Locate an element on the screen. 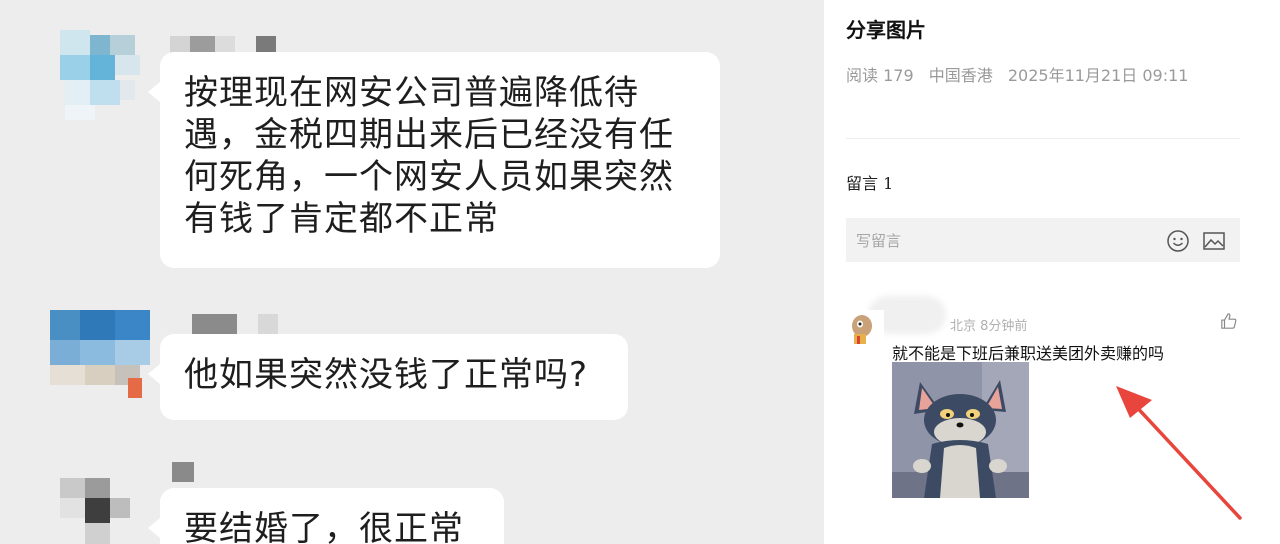 Image resolution: width=1280 pixels, height=544 pixels. comment-count: 留言 1 is located at coordinates (870, 183).